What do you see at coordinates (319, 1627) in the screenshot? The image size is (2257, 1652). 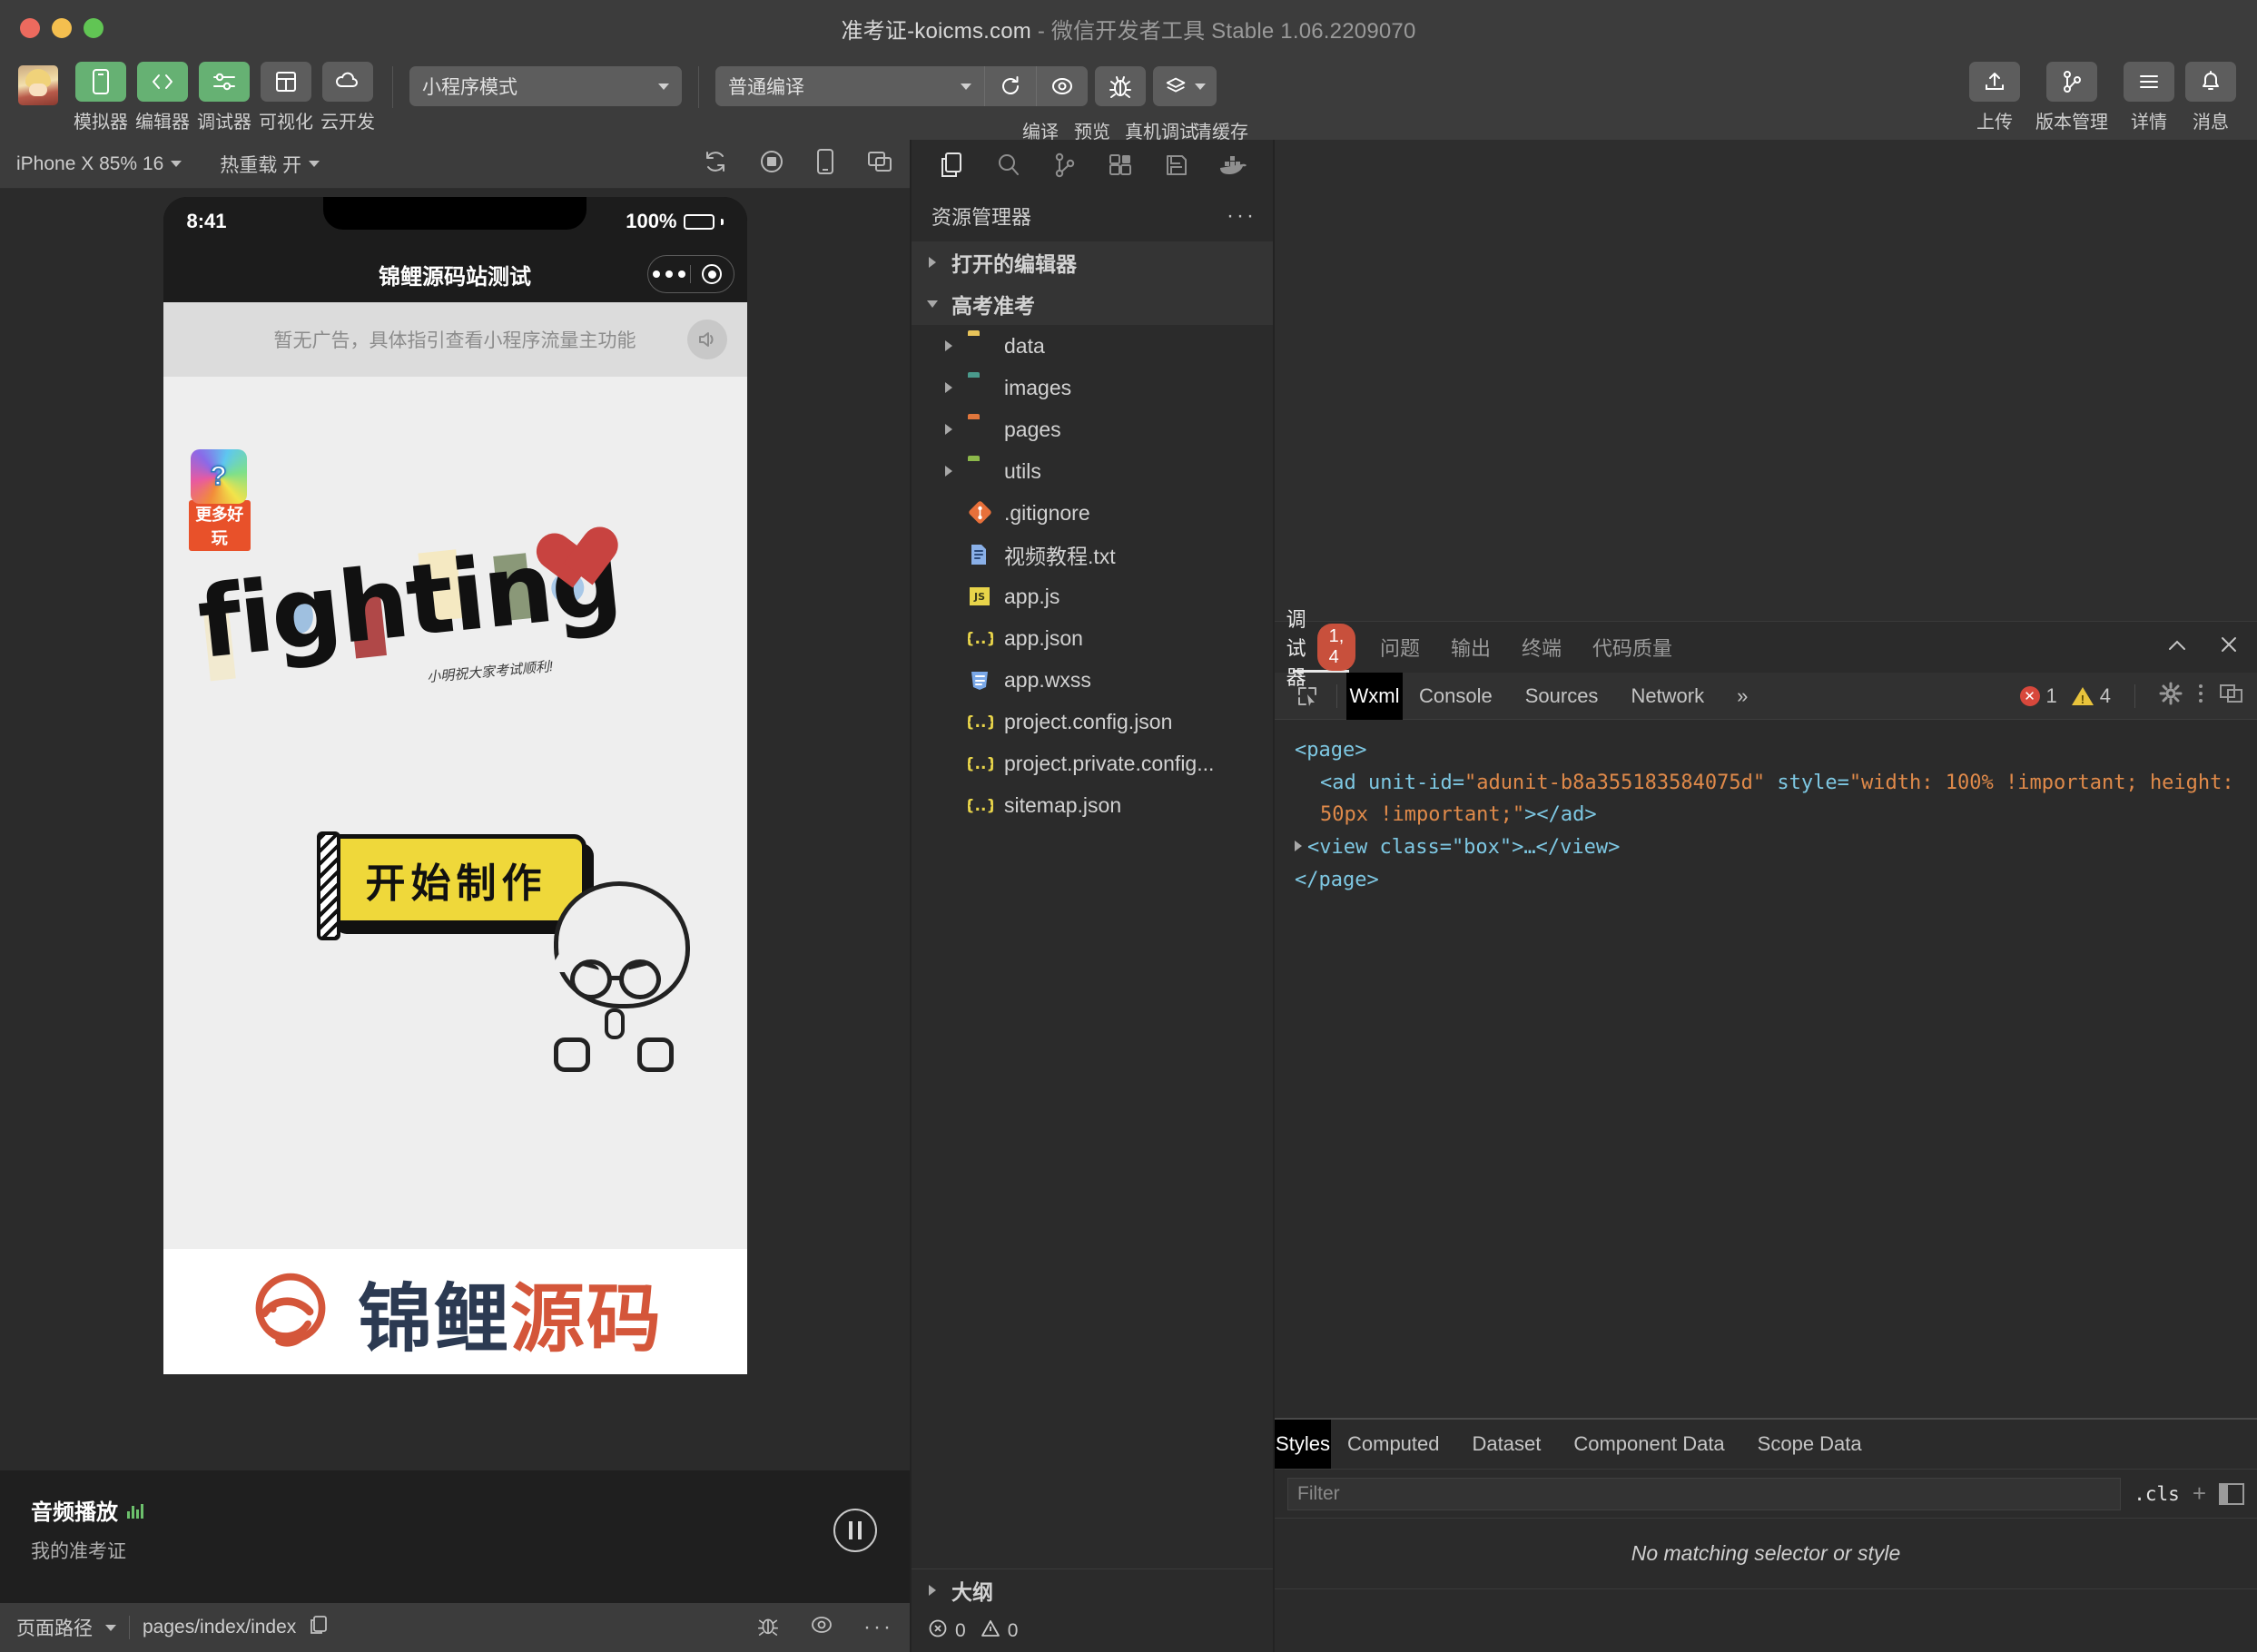 I see `copy-icon` at bounding box center [319, 1627].